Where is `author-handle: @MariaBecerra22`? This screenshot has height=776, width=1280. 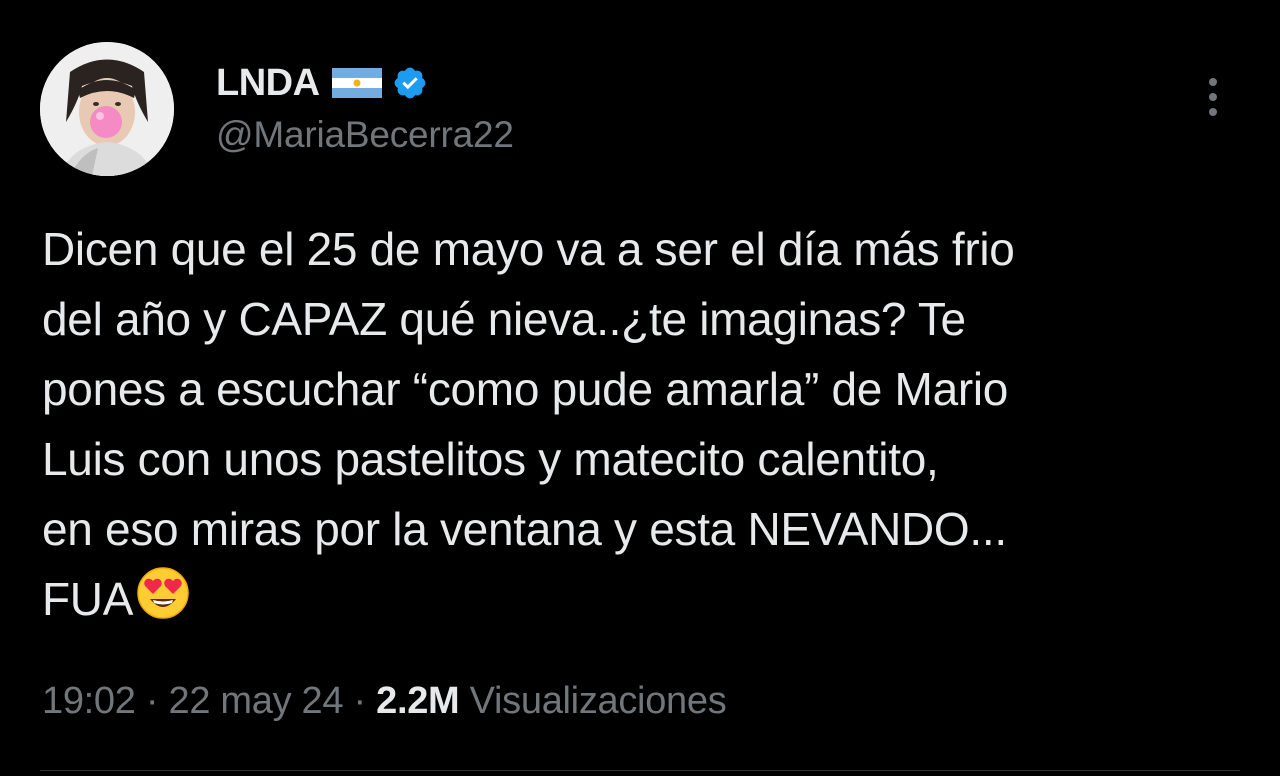
author-handle: @MariaBecerra22 is located at coordinates (365, 135).